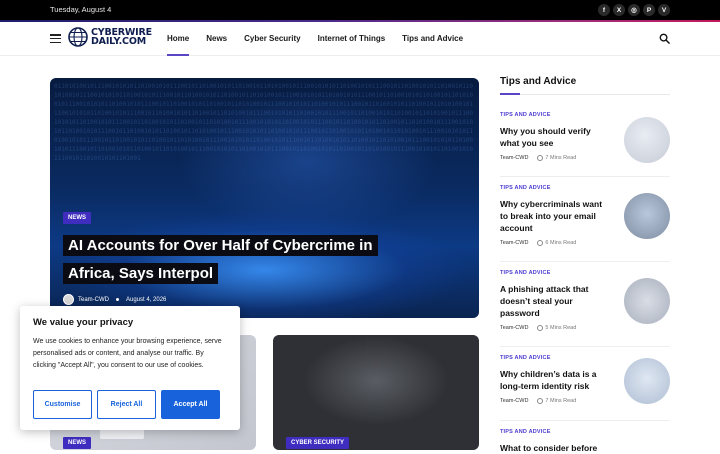 Image resolution: width=720 pixels, height=454 pixels. Describe the element at coordinates (538, 81) in the screenshot. I see `sidebar-heading: Tips and Advice` at that location.